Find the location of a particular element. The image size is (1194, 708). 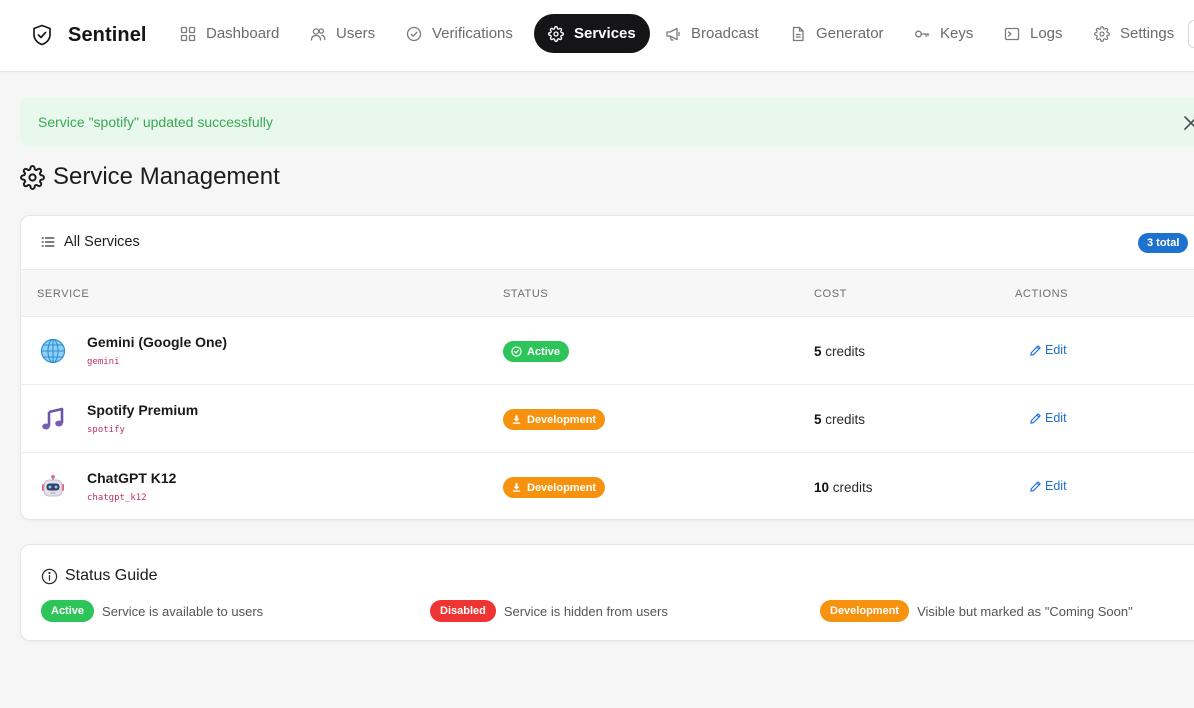

nav-item-broadcast: Broadcast is located at coordinates (712, 33).